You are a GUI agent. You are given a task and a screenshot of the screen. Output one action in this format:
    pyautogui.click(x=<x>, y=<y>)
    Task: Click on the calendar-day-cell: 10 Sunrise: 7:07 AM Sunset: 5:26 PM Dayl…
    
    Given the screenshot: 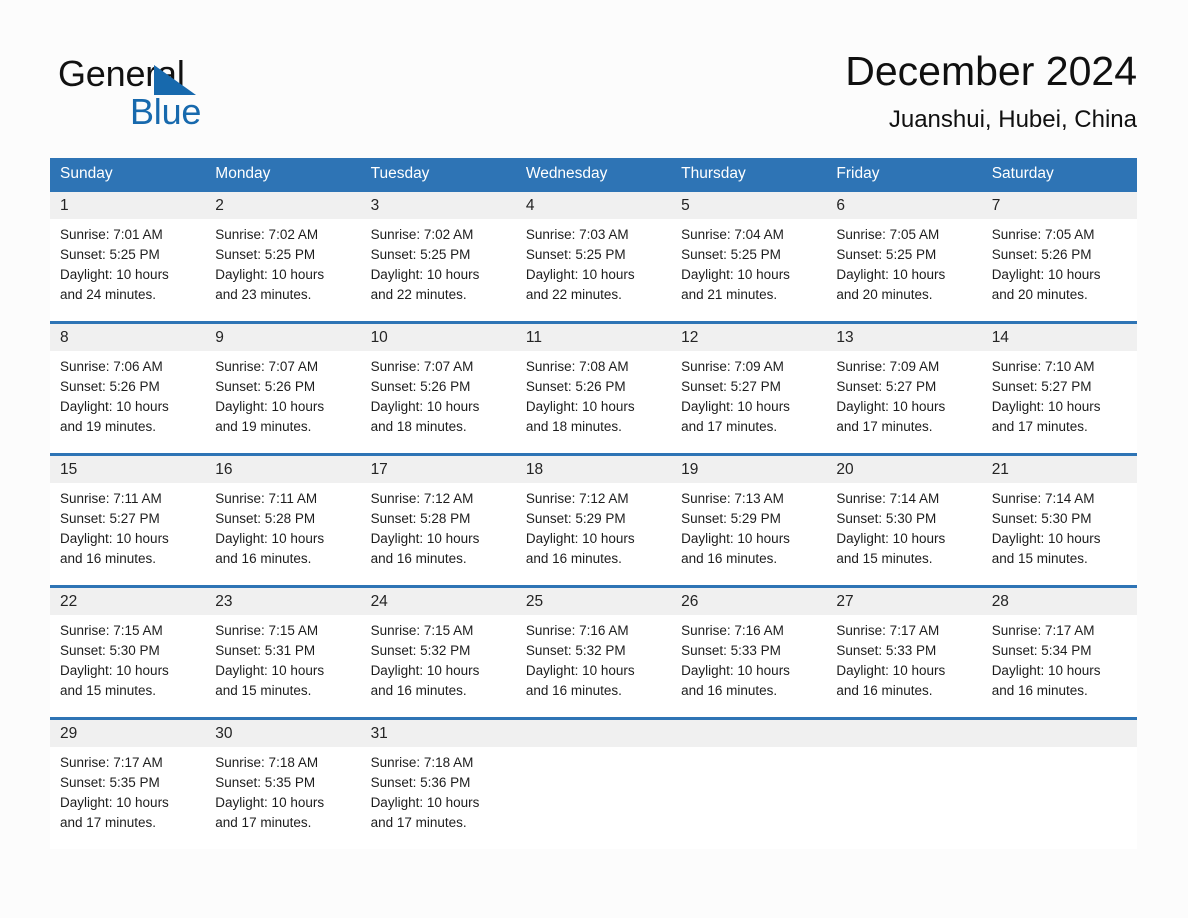 What is the action you would take?
    pyautogui.click(x=438, y=388)
    